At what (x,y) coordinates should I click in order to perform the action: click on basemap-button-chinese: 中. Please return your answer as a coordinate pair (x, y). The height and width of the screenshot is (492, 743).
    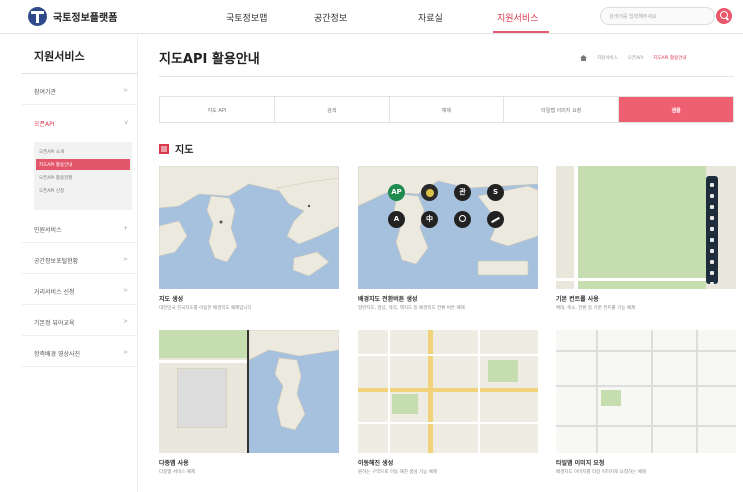
    Looking at the image, I should click on (429, 219).